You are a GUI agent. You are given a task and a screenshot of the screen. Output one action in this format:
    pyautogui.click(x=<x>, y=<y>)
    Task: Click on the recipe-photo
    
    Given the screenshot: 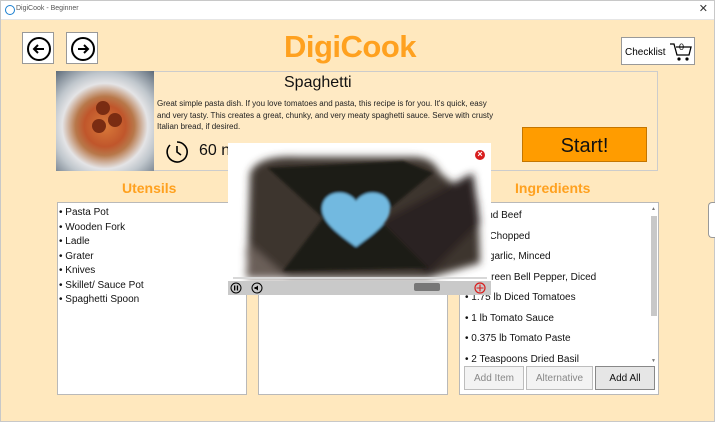 What is the action you would take?
    pyautogui.click(x=105, y=121)
    